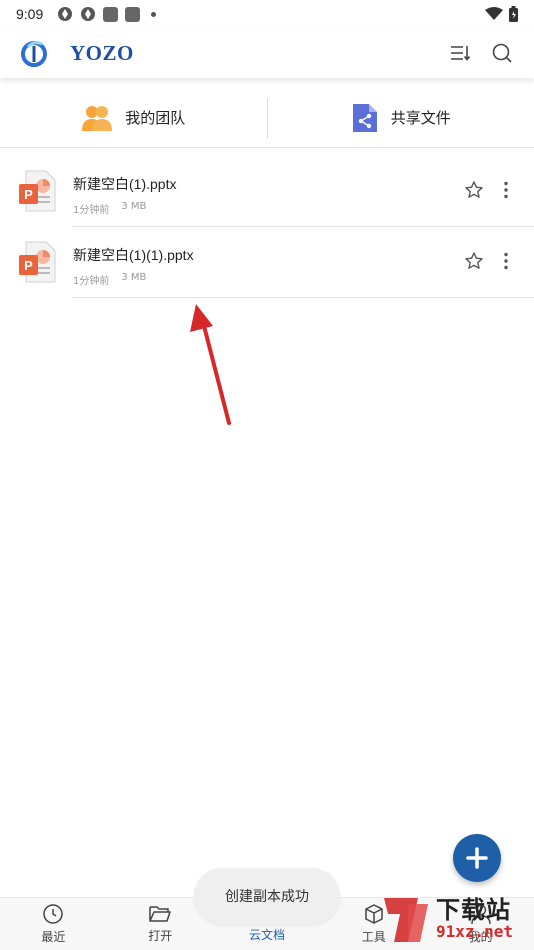  Describe the element at coordinates (364, 117) in the screenshot. I see `share-file-icon` at that location.